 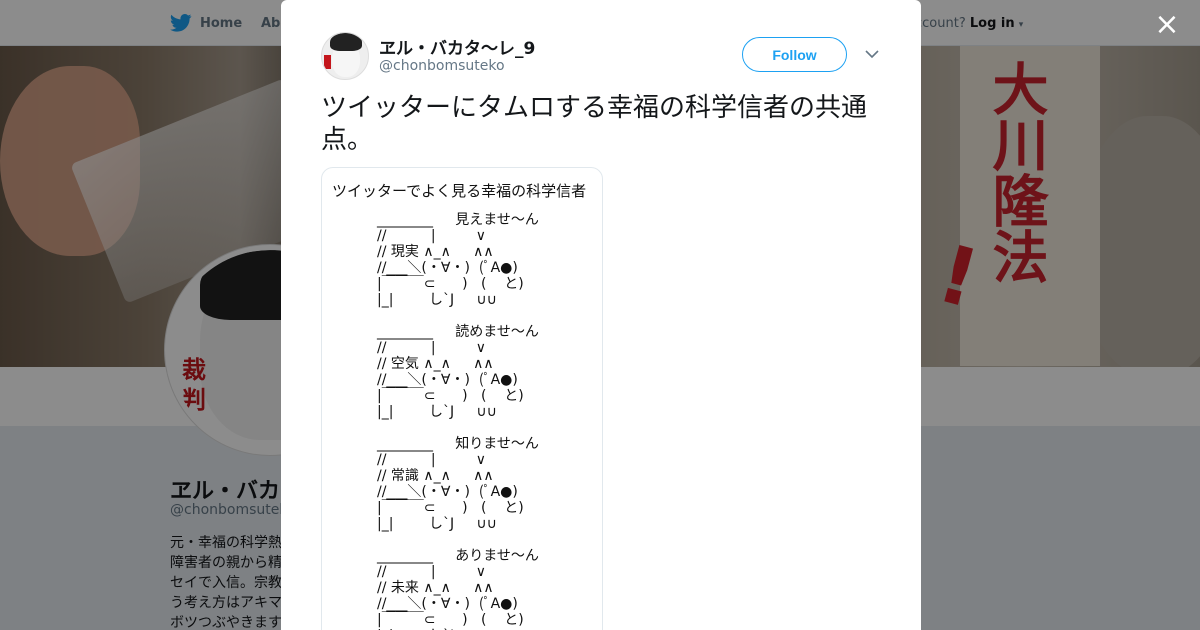 What do you see at coordinates (594, 124) in the screenshot?
I see `tweet-text: ツイッターにタムロする幸福の科学信者の共通点。` at bounding box center [594, 124].